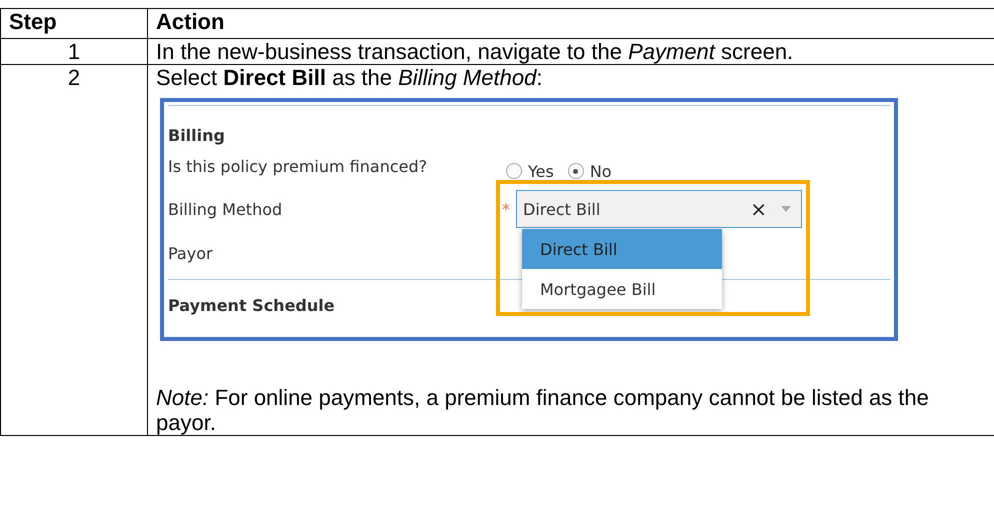 The height and width of the screenshot is (506, 994). What do you see at coordinates (622, 289) in the screenshot?
I see `dropdown-option: Mortgagee Bill` at bounding box center [622, 289].